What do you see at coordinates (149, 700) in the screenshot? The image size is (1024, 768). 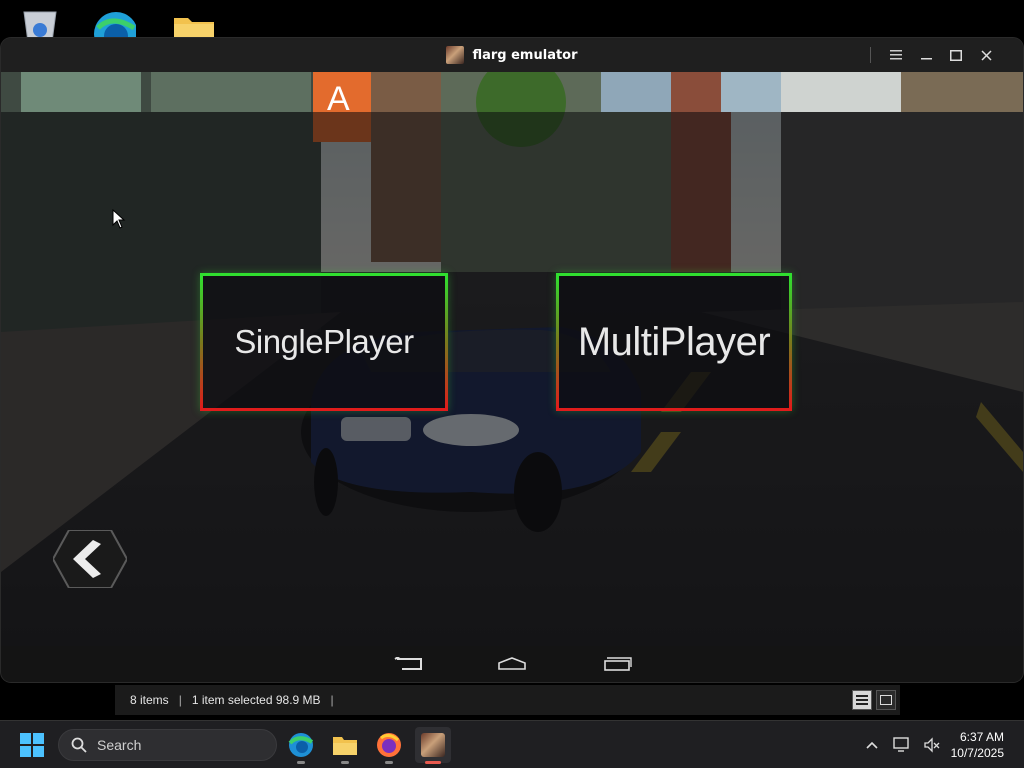 I see `status-item-count: 8 items` at bounding box center [149, 700].